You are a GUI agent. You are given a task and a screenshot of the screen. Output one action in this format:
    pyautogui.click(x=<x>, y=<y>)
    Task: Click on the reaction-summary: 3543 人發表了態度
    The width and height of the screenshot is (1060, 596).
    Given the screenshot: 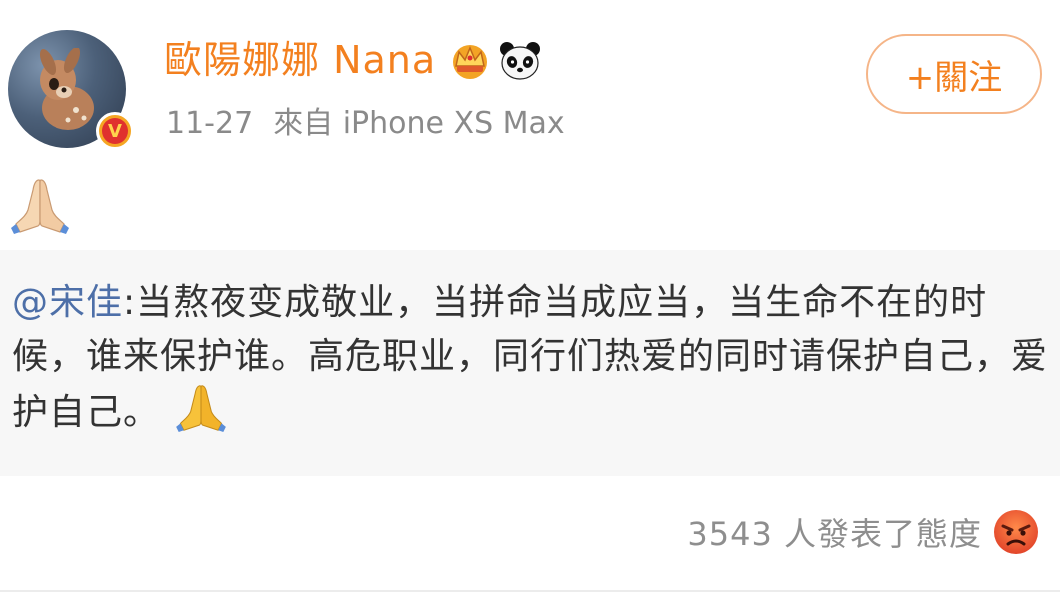 What is the action you would take?
    pyautogui.click(x=863, y=532)
    